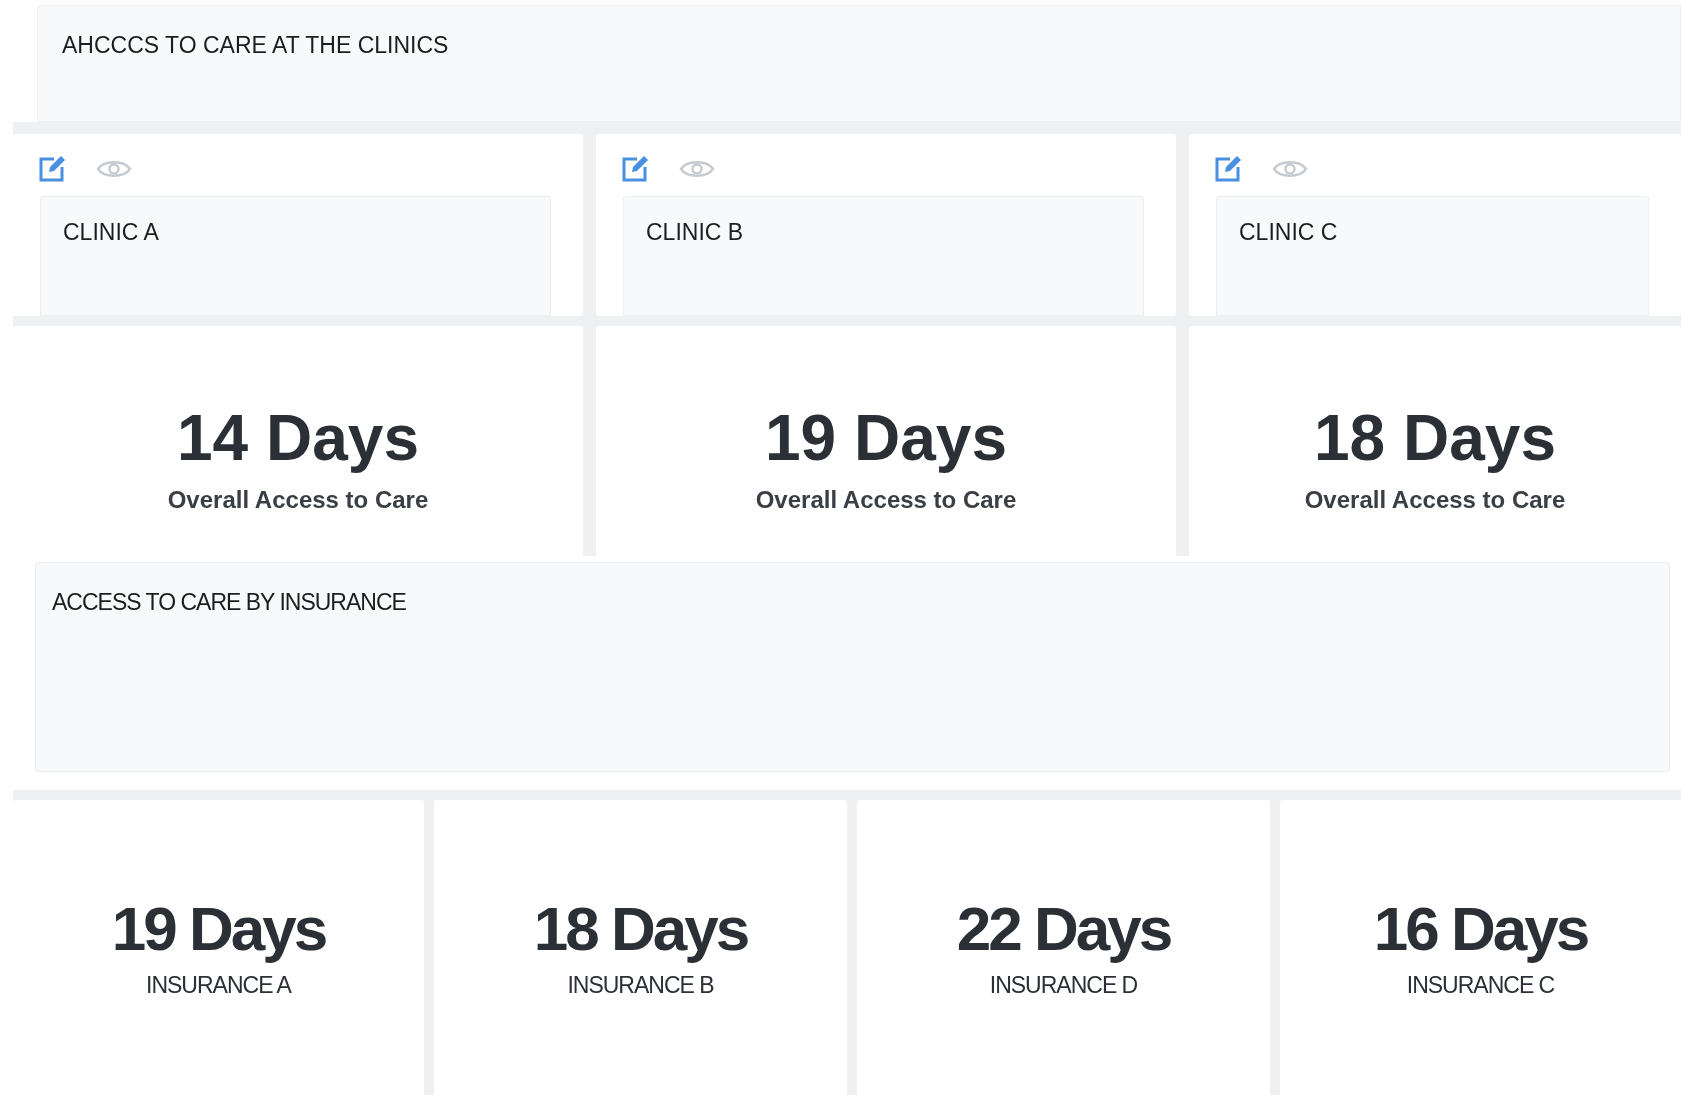 Image resolution: width=1681 pixels, height=1095 pixels. Describe the element at coordinates (1063, 985) in the screenshot. I see `insurance-name: INSURANCE D` at that location.